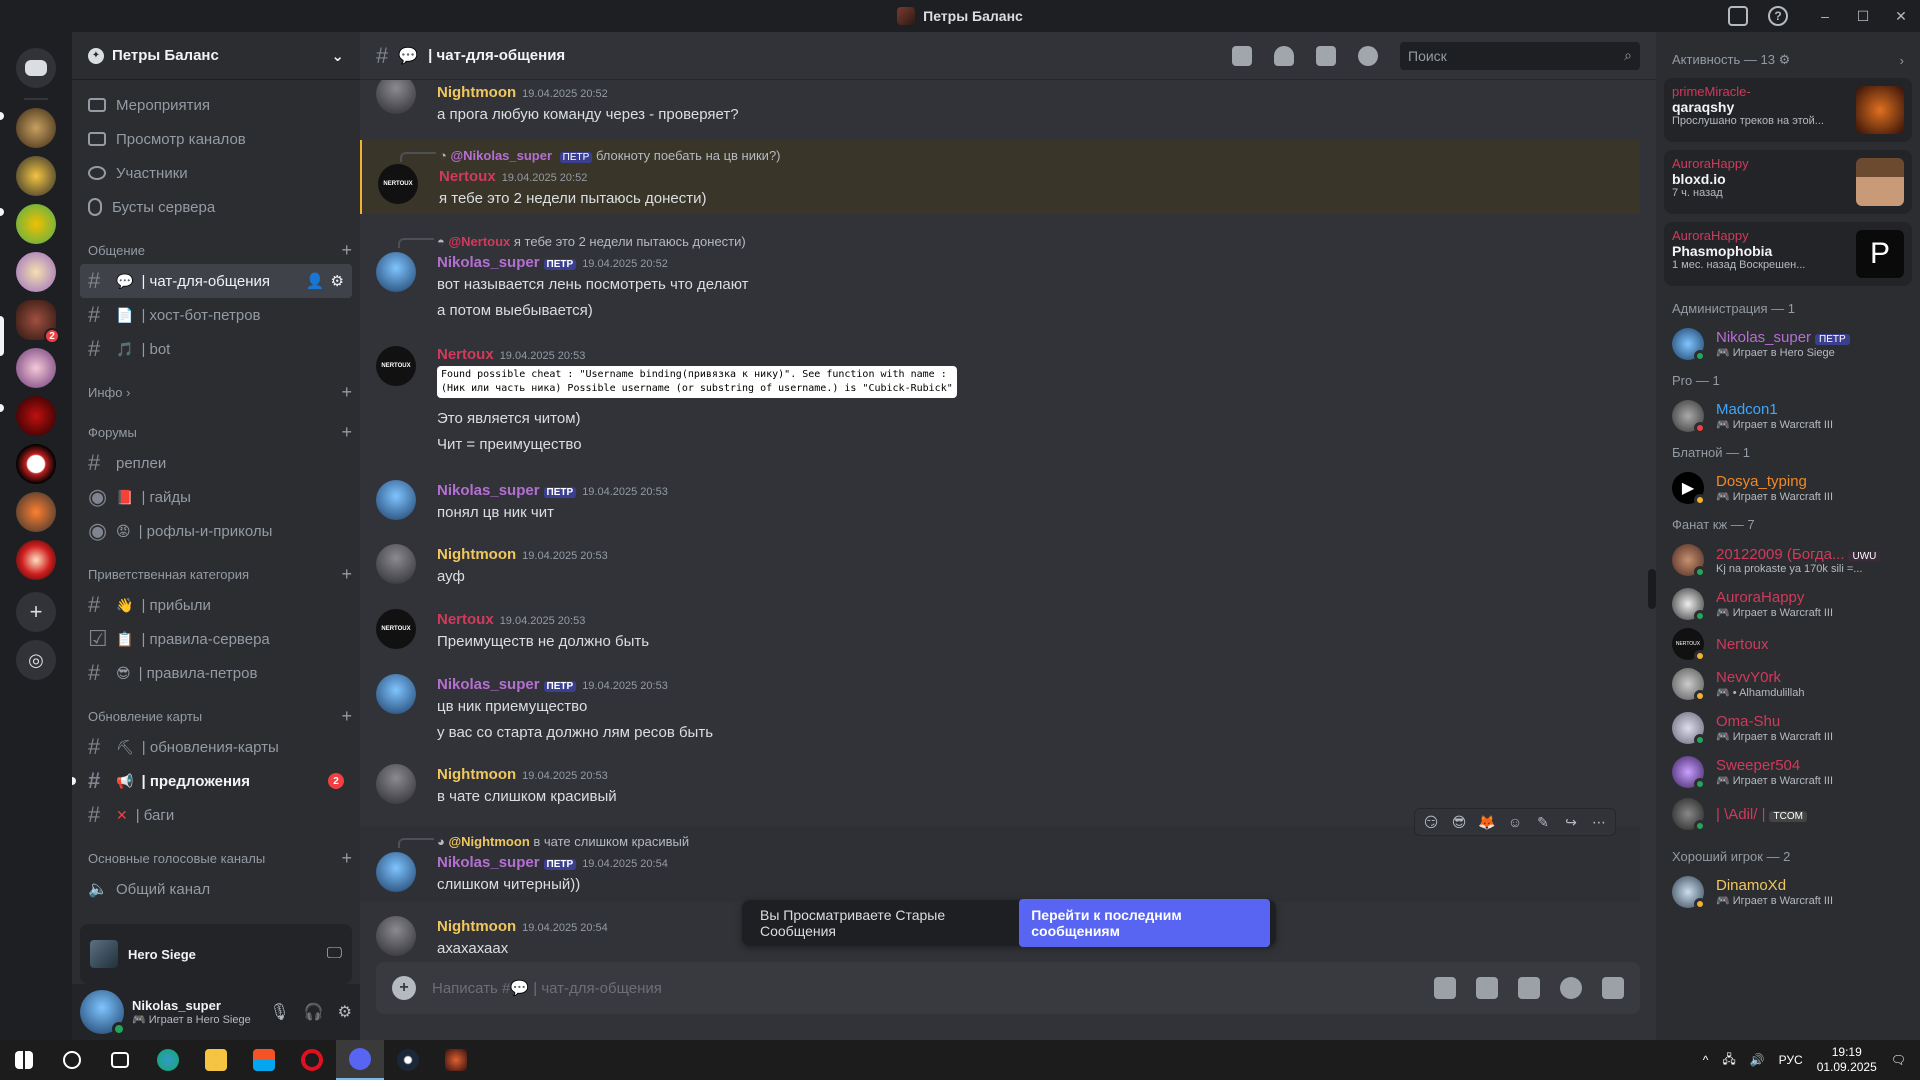 The image size is (1920, 1080). I want to click on channel-rules: ☑ 📋 | правила-сервера, so click(216, 639).